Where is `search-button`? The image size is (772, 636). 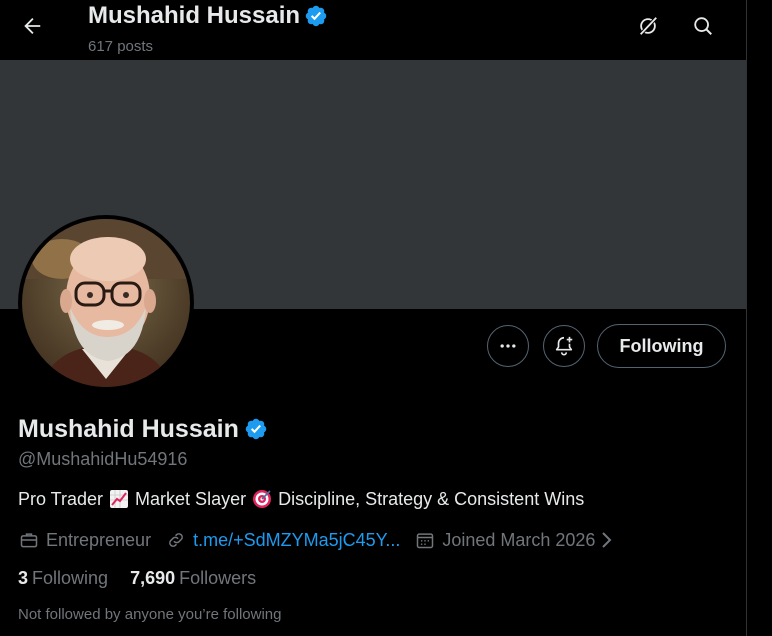 search-button is located at coordinates (703, 26).